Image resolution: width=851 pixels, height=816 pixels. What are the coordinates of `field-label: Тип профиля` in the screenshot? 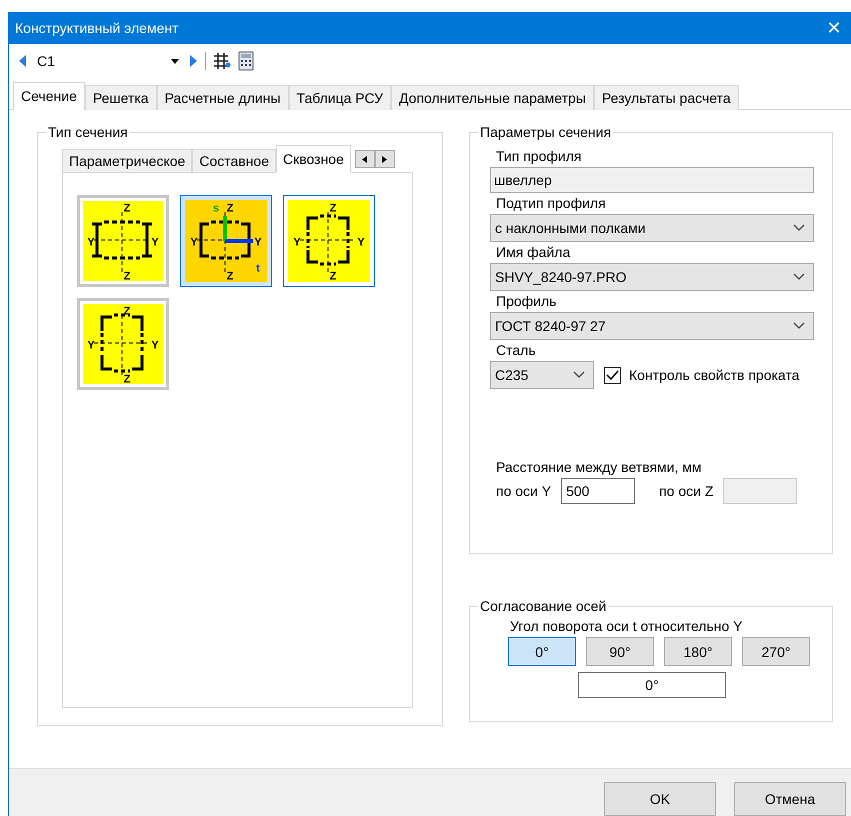 It's located at (539, 156).